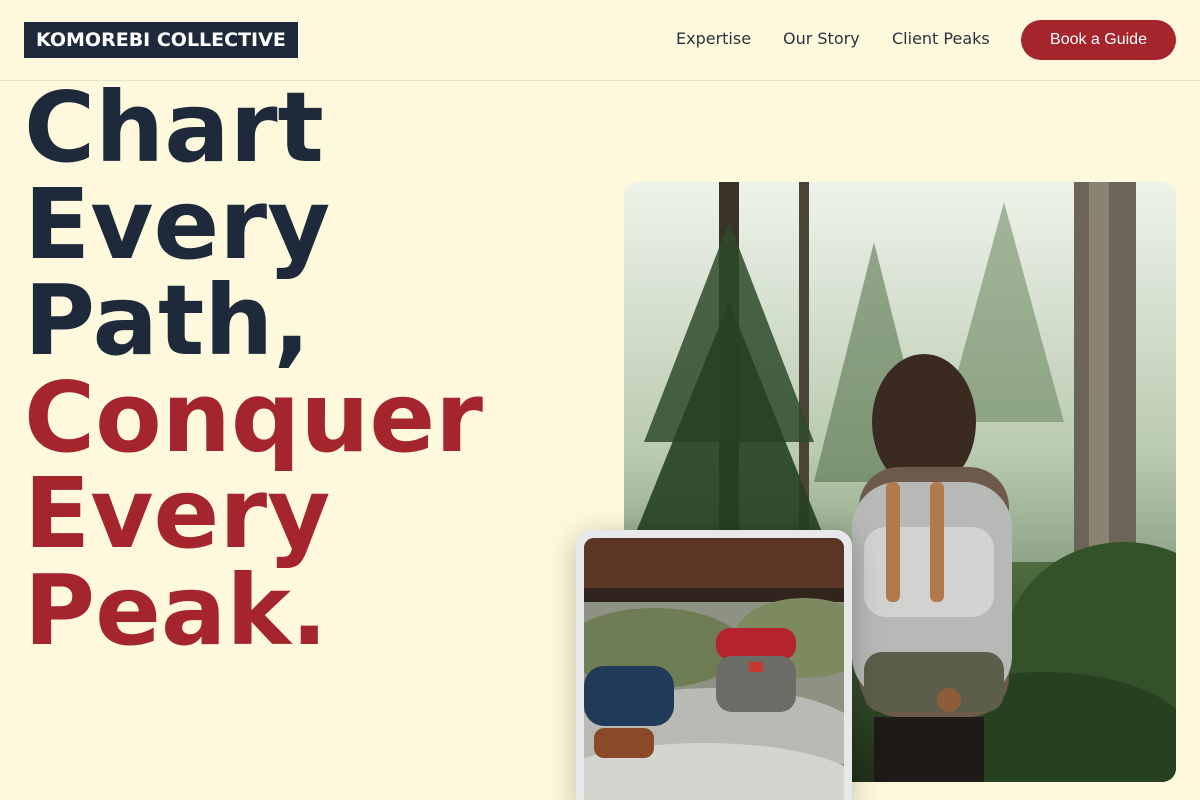 This screenshot has height=800, width=1200. Describe the element at coordinates (1098, 40) in the screenshot. I see `book-a-guide-button: Book a Guide` at that location.